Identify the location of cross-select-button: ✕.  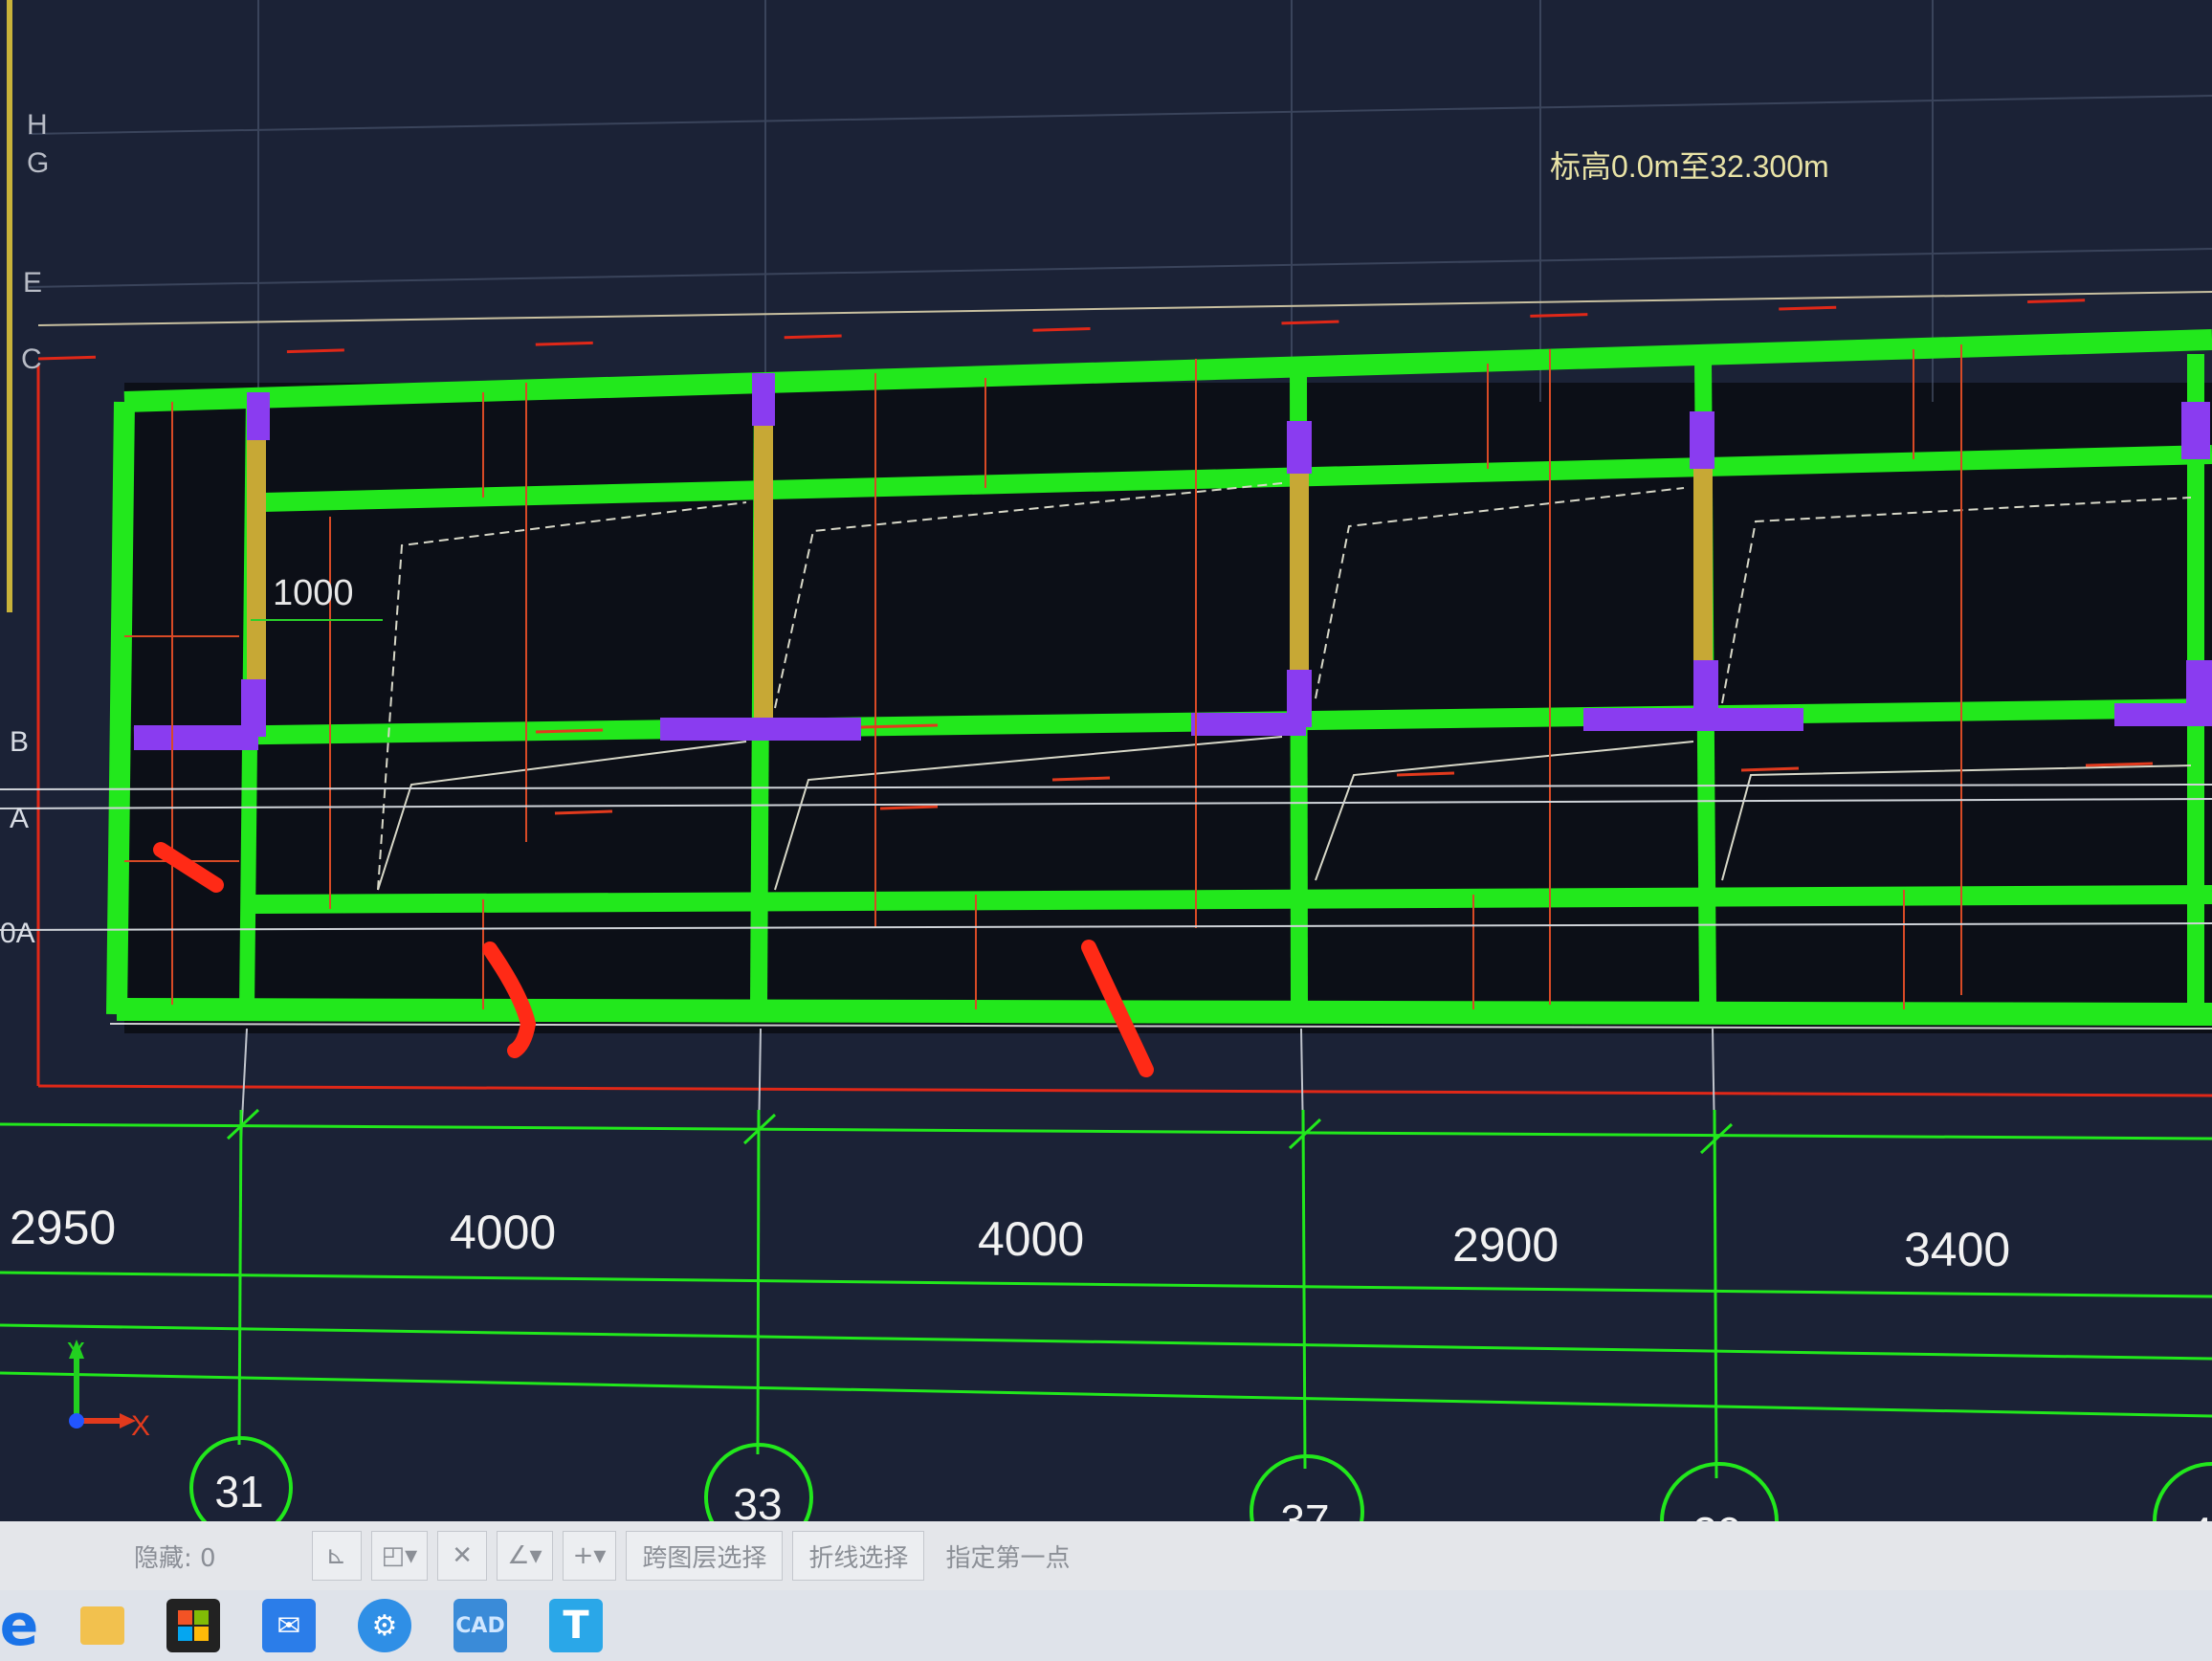
(462, 1556).